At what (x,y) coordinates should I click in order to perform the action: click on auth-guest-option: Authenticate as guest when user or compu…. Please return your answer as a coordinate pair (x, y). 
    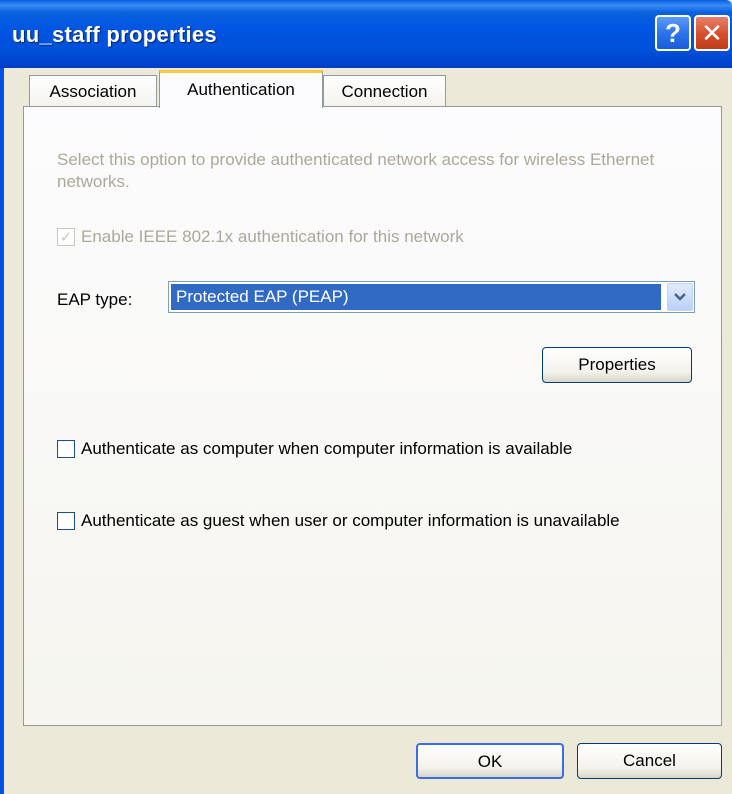
    Looking at the image, I should click on (367, 521).